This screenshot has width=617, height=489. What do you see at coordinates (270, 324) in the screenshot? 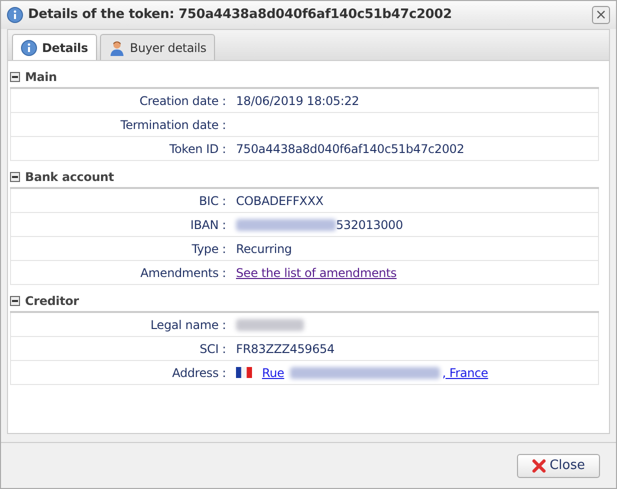
I see `redacted-blur` at bounding box center [270, 324].